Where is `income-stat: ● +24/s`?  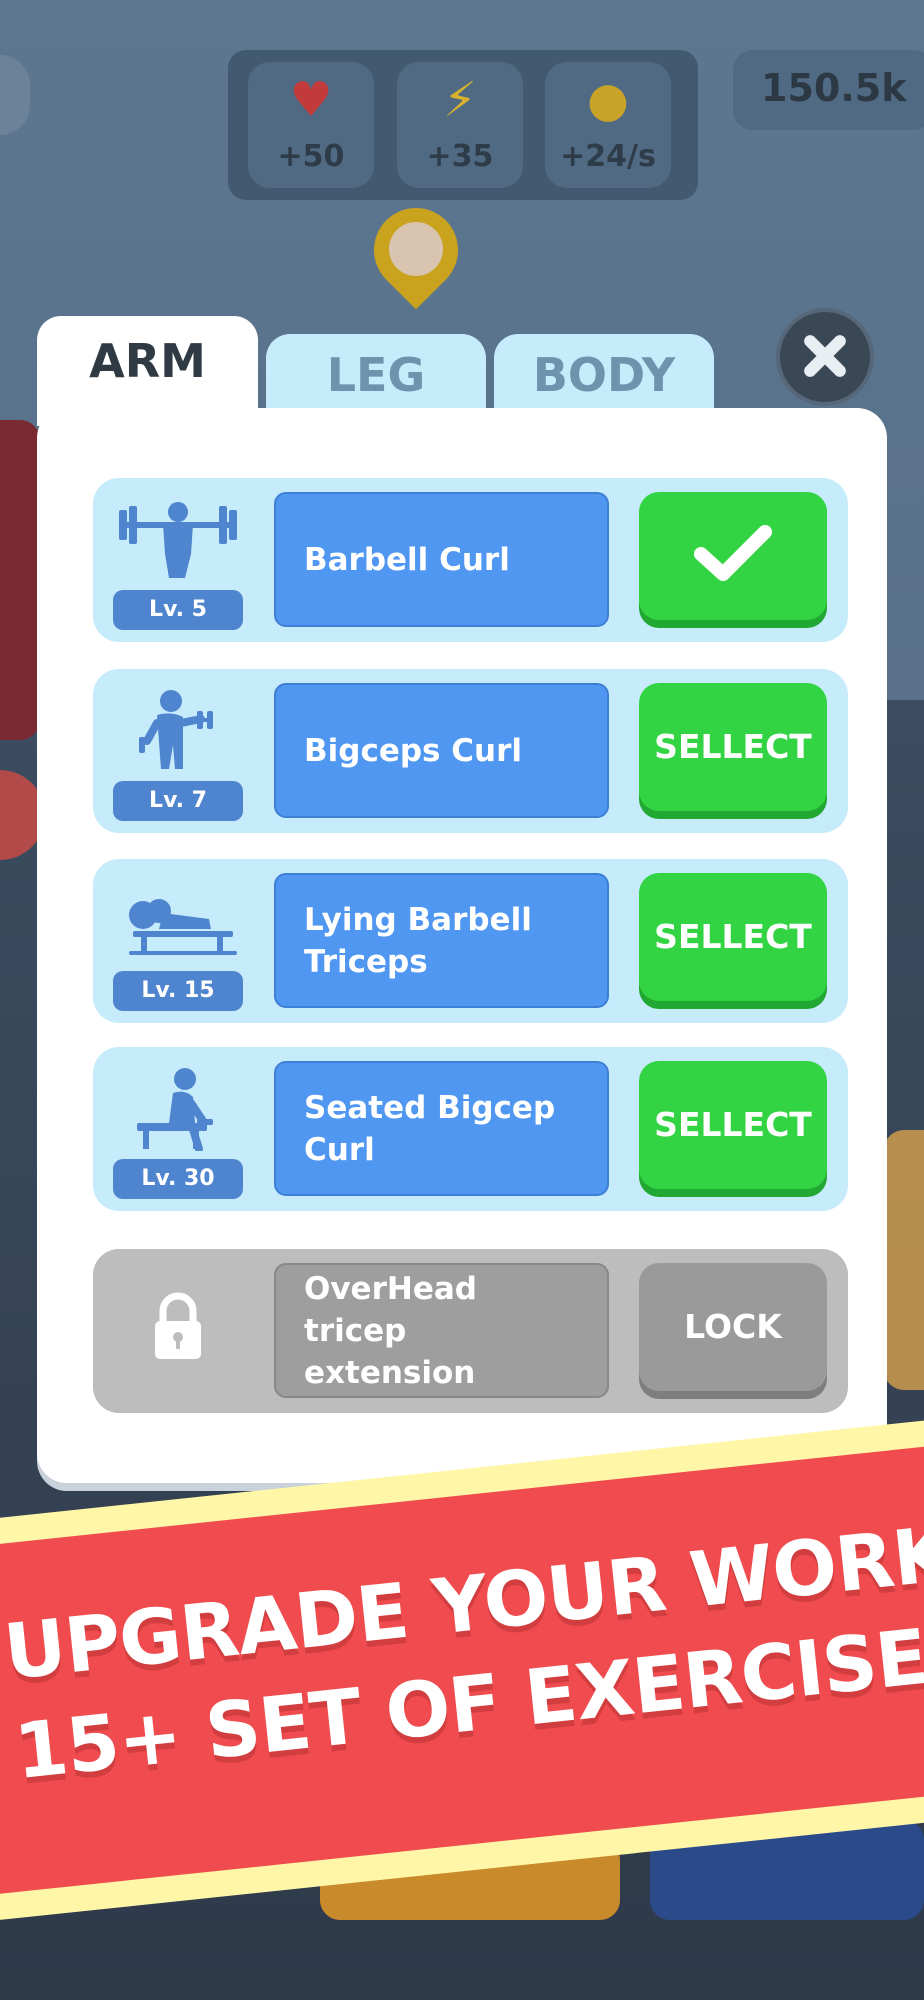 income-stat: ● +24/s is located at coordinates (608, 125).